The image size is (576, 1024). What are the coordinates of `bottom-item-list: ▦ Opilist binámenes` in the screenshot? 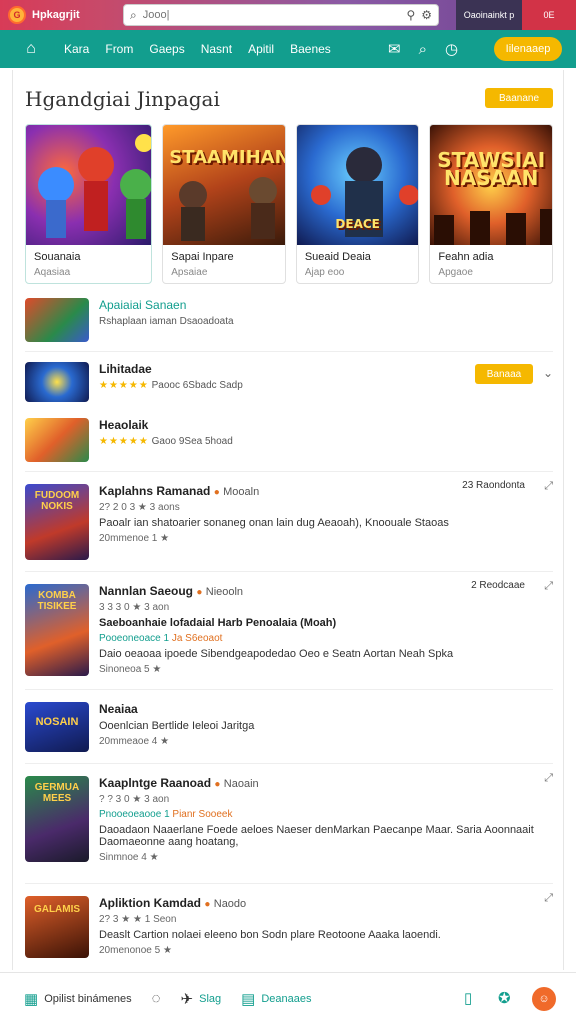 It's located at (78, 999).